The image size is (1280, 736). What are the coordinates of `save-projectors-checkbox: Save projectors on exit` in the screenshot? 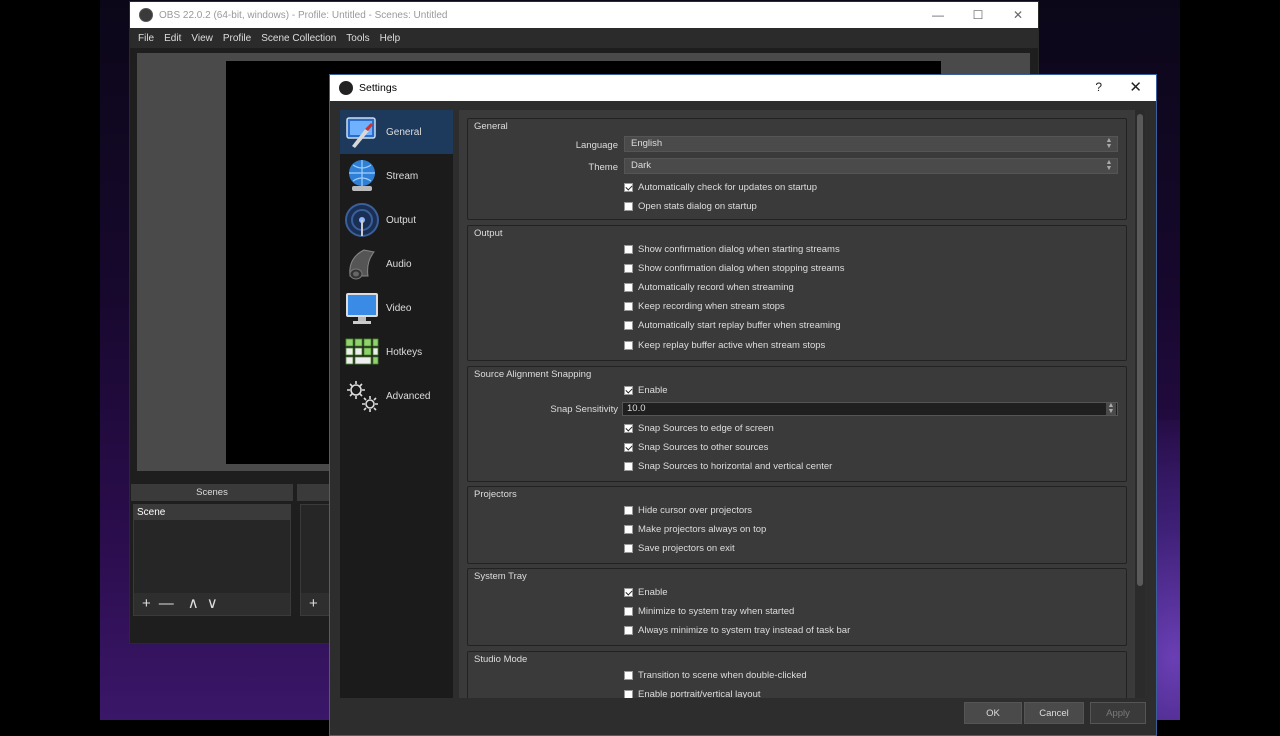 It's located at (679, 548).